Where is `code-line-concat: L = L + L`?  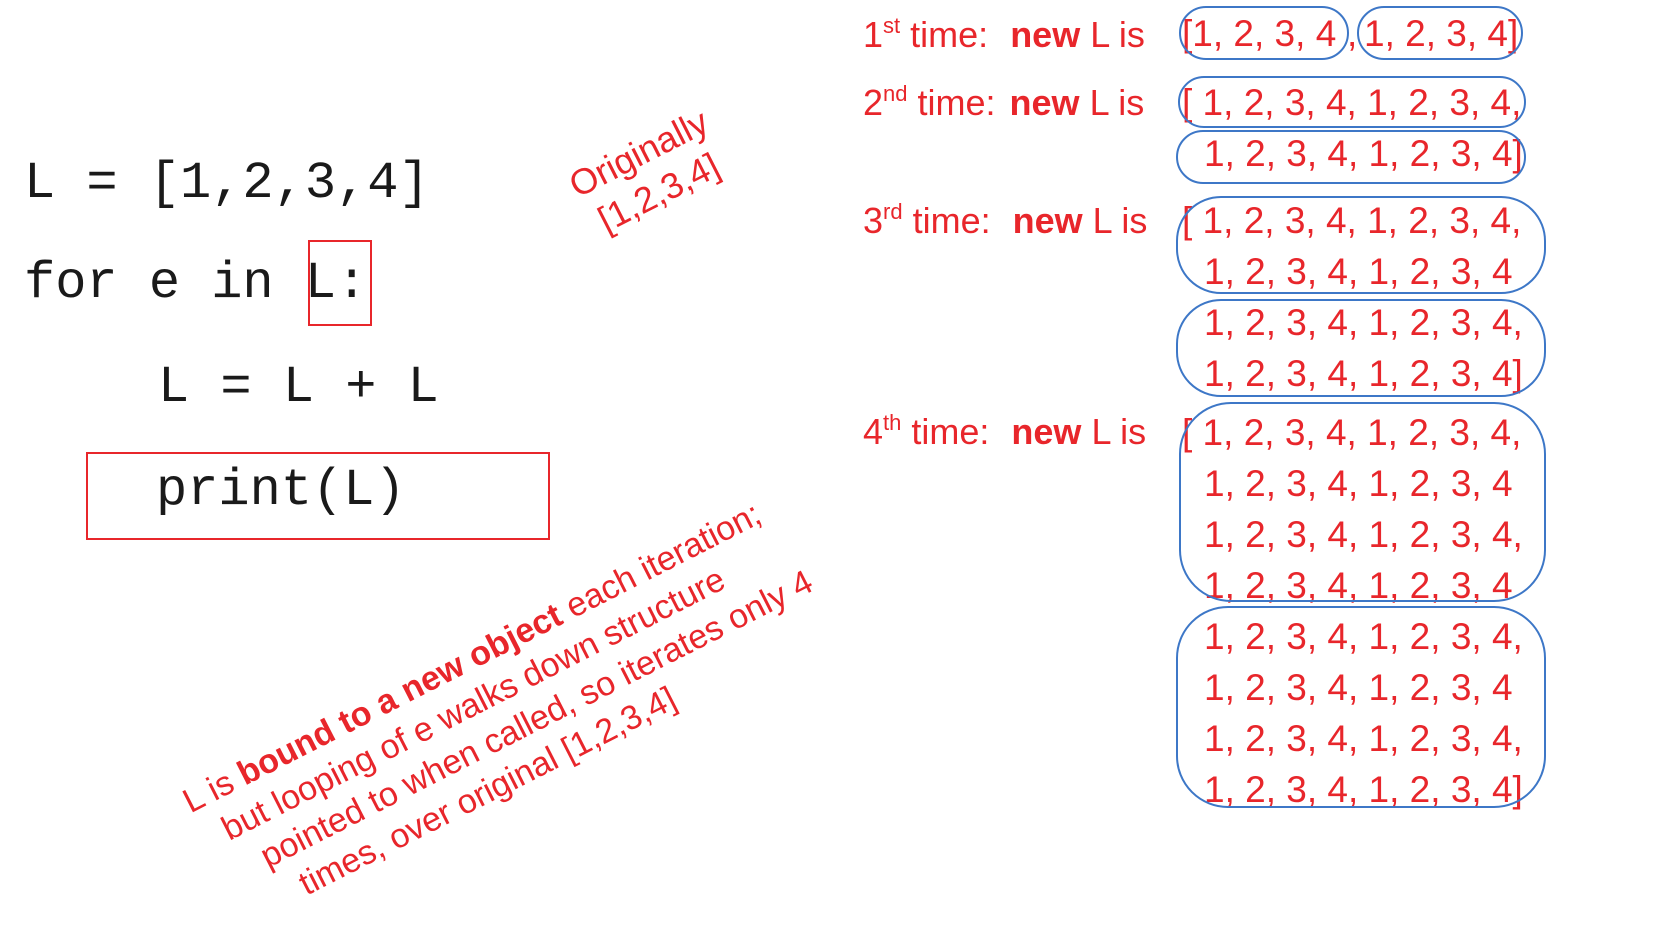
code-line-concat: L = L + L is located at coordinates (298, 387).